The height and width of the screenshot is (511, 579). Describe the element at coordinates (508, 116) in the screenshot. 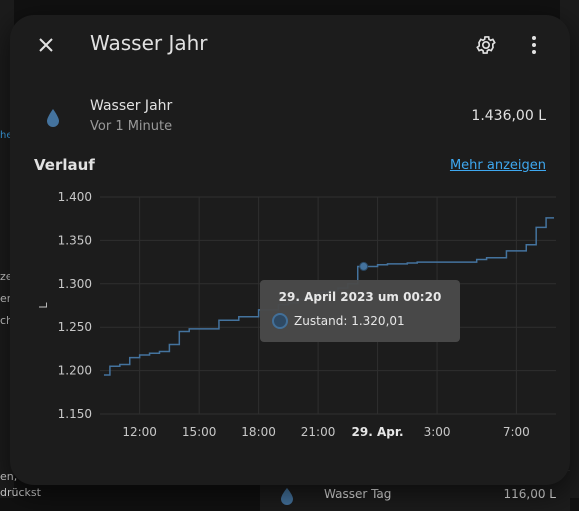

I see `entity-state: 1.436,00 L` at that location.